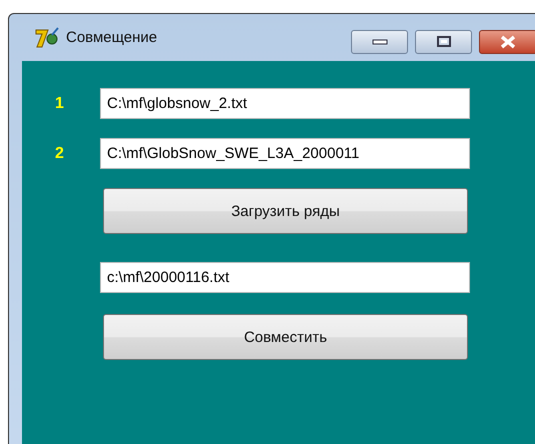 This screenshot has height=444, width=535. I want to click on maximize-button, so click(443, 42).